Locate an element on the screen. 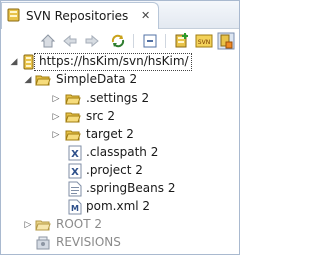  view-toolbar: SVN is located at coordinates (120, 41).